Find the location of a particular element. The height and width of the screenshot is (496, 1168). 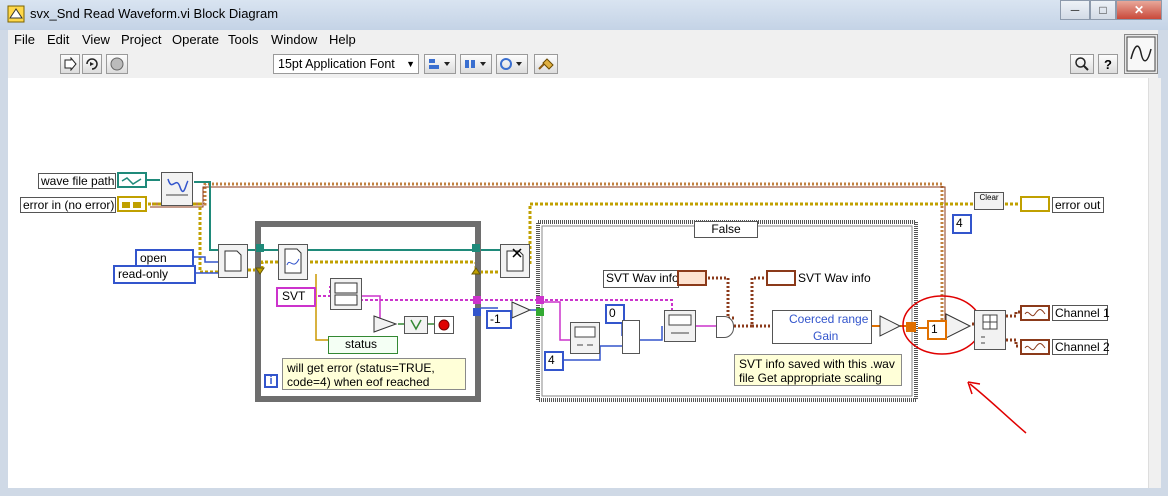

open-file-icon is located at coordinates (233, 261).